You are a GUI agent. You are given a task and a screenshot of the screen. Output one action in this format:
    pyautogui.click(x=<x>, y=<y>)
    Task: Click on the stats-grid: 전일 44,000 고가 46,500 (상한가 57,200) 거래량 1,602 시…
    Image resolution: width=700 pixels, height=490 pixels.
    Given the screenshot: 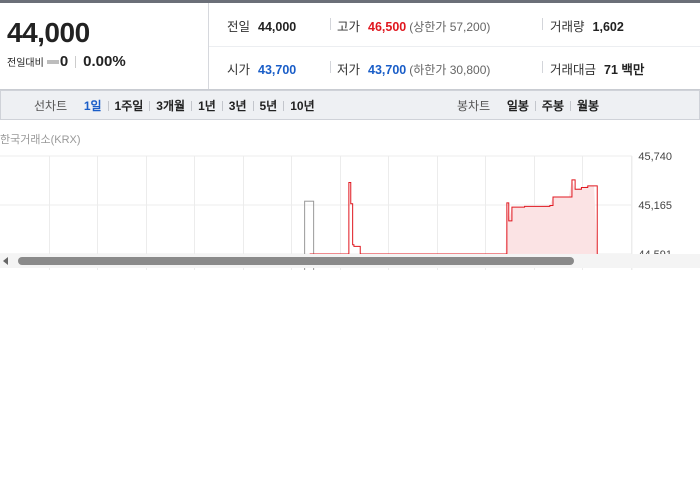 What is the action you would take?
    pyautogui.click(x=454, y=46)
    